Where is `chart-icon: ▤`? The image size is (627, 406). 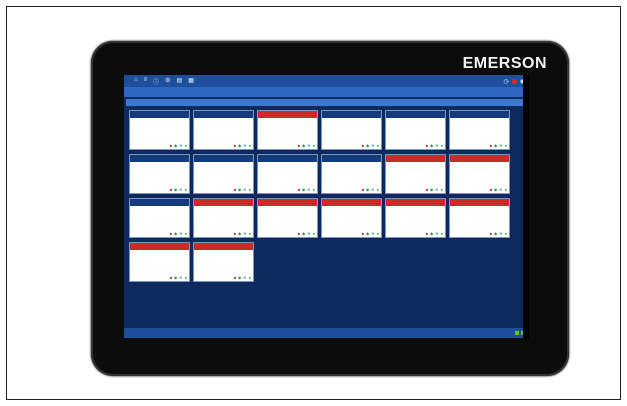 chart-icon: ▤ is located at coordinates (180, 81).